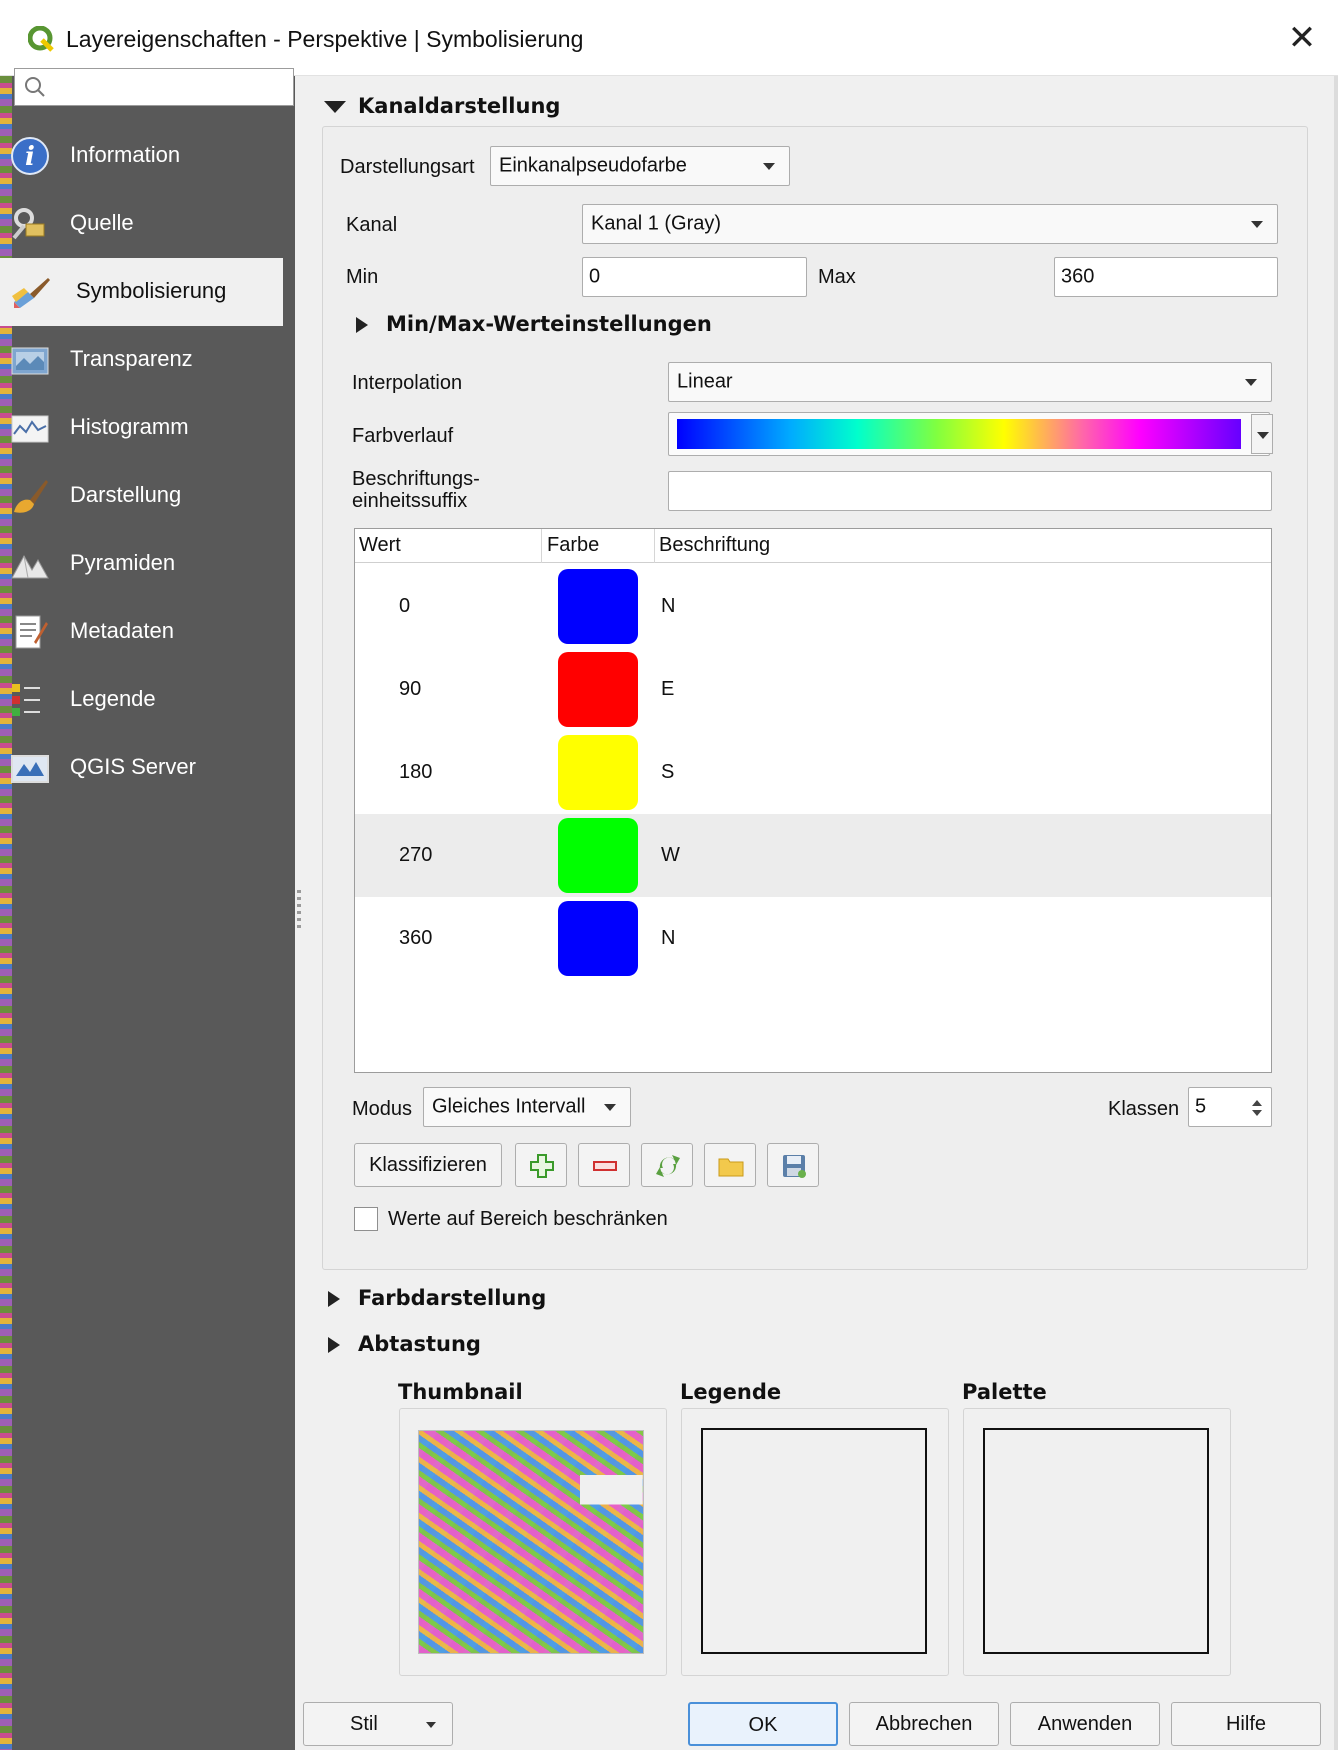 Image resolution: width=1338 pixels, height=1750 pixels. What do you see at coordinates (667, 1165) in the screenshot?
I see `reload-colors-button` at bounding box center [667, 1165].